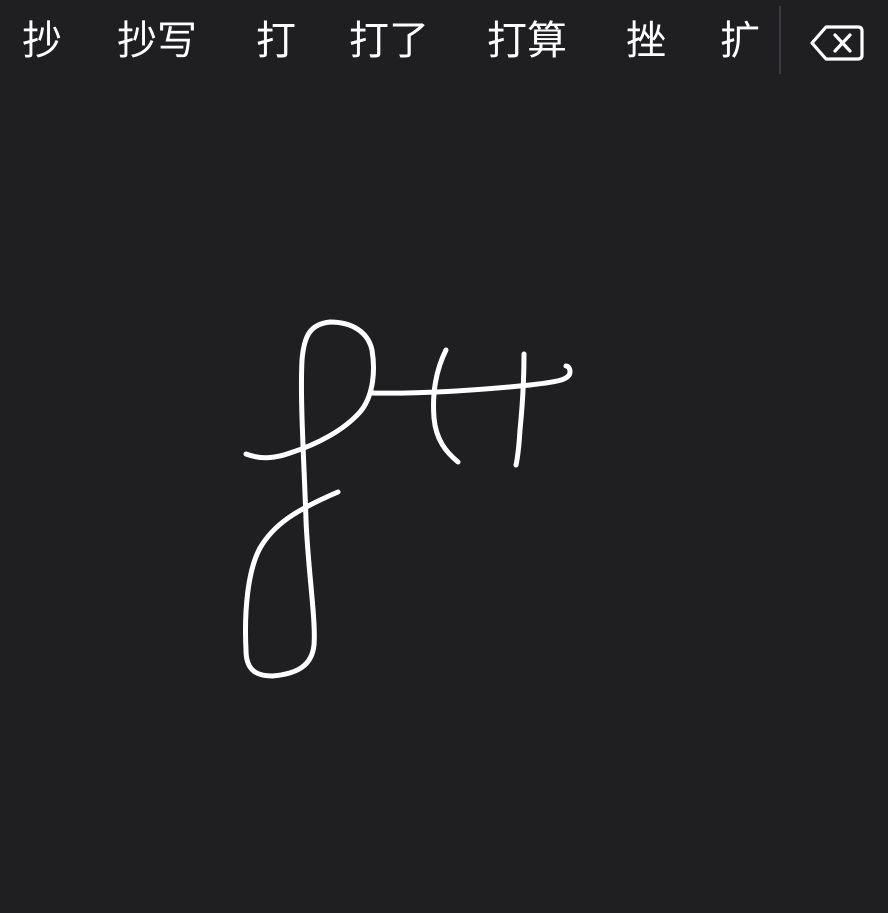  What do you see at coordinates (276, 41) in the screenshot?
I see `candidate-3: 打` at bounding box center [276, 41].